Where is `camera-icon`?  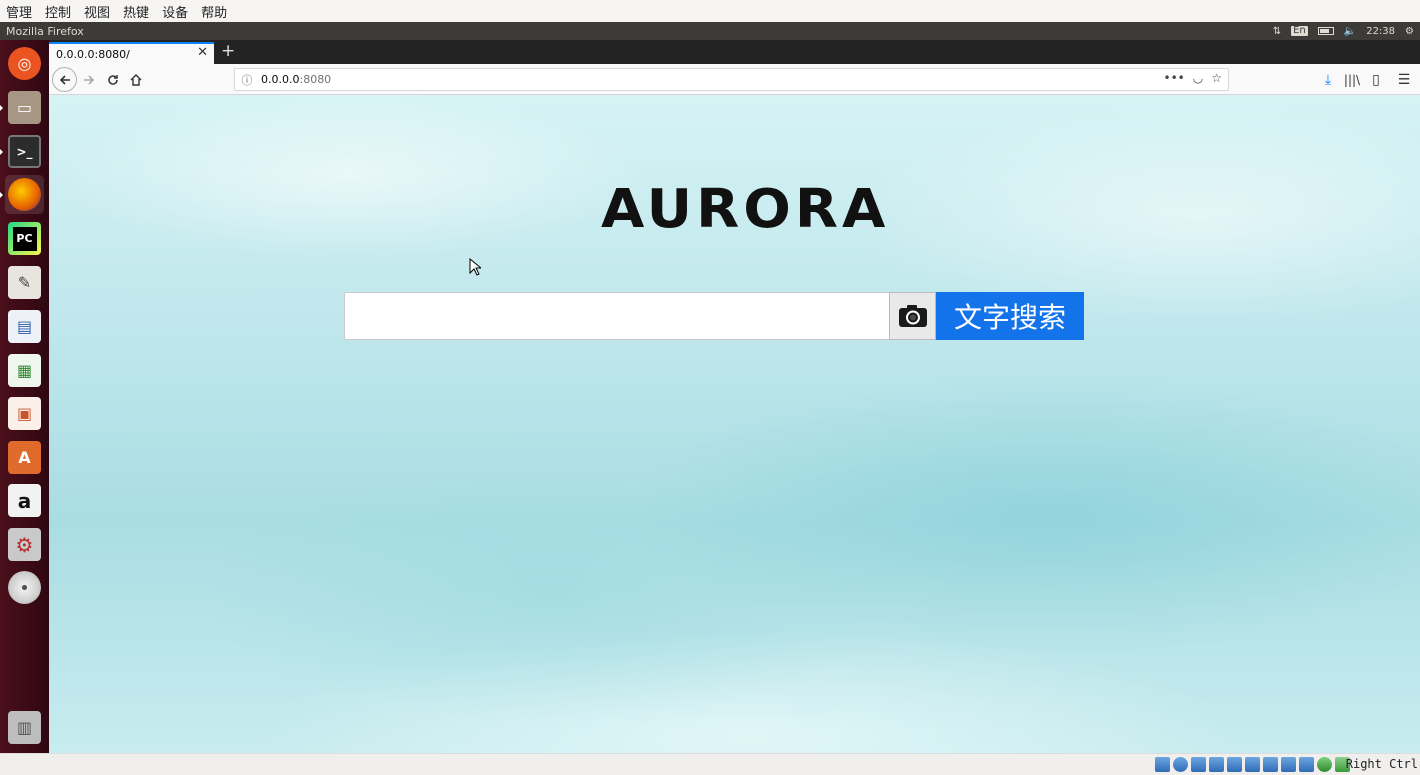
camera-icon is located at coordinates (912, 316).